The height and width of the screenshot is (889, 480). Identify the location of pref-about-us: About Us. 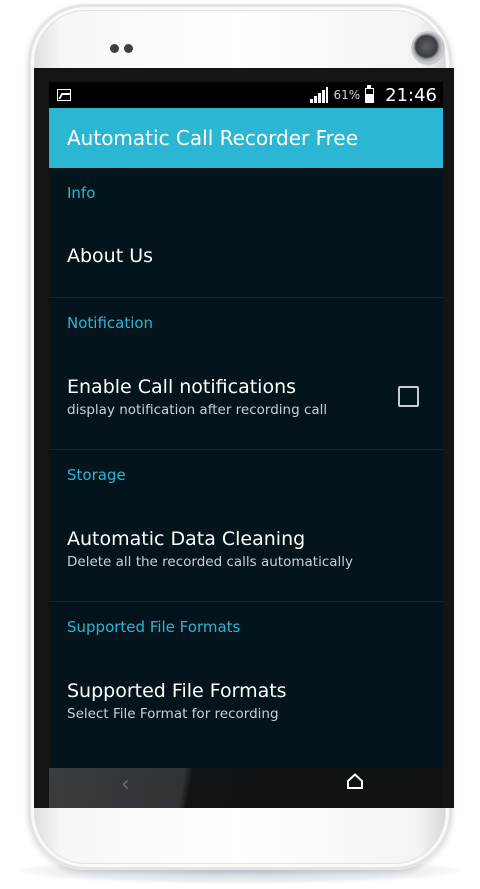
(246, 256).